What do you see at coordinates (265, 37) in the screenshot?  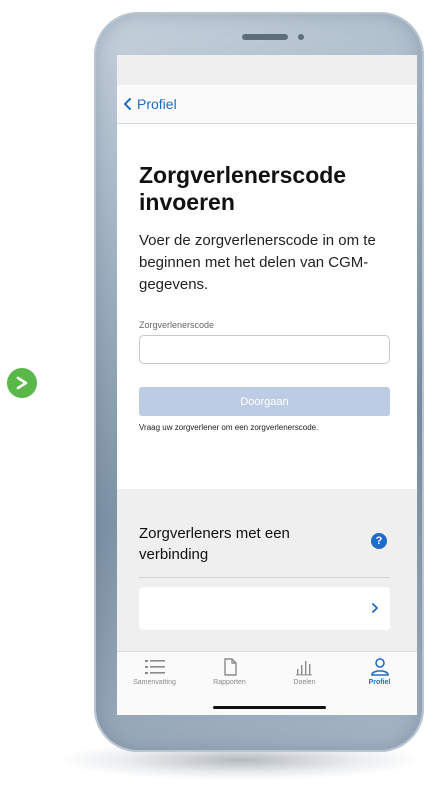 I see `phone-speaker` at bounding box center [265, 37].